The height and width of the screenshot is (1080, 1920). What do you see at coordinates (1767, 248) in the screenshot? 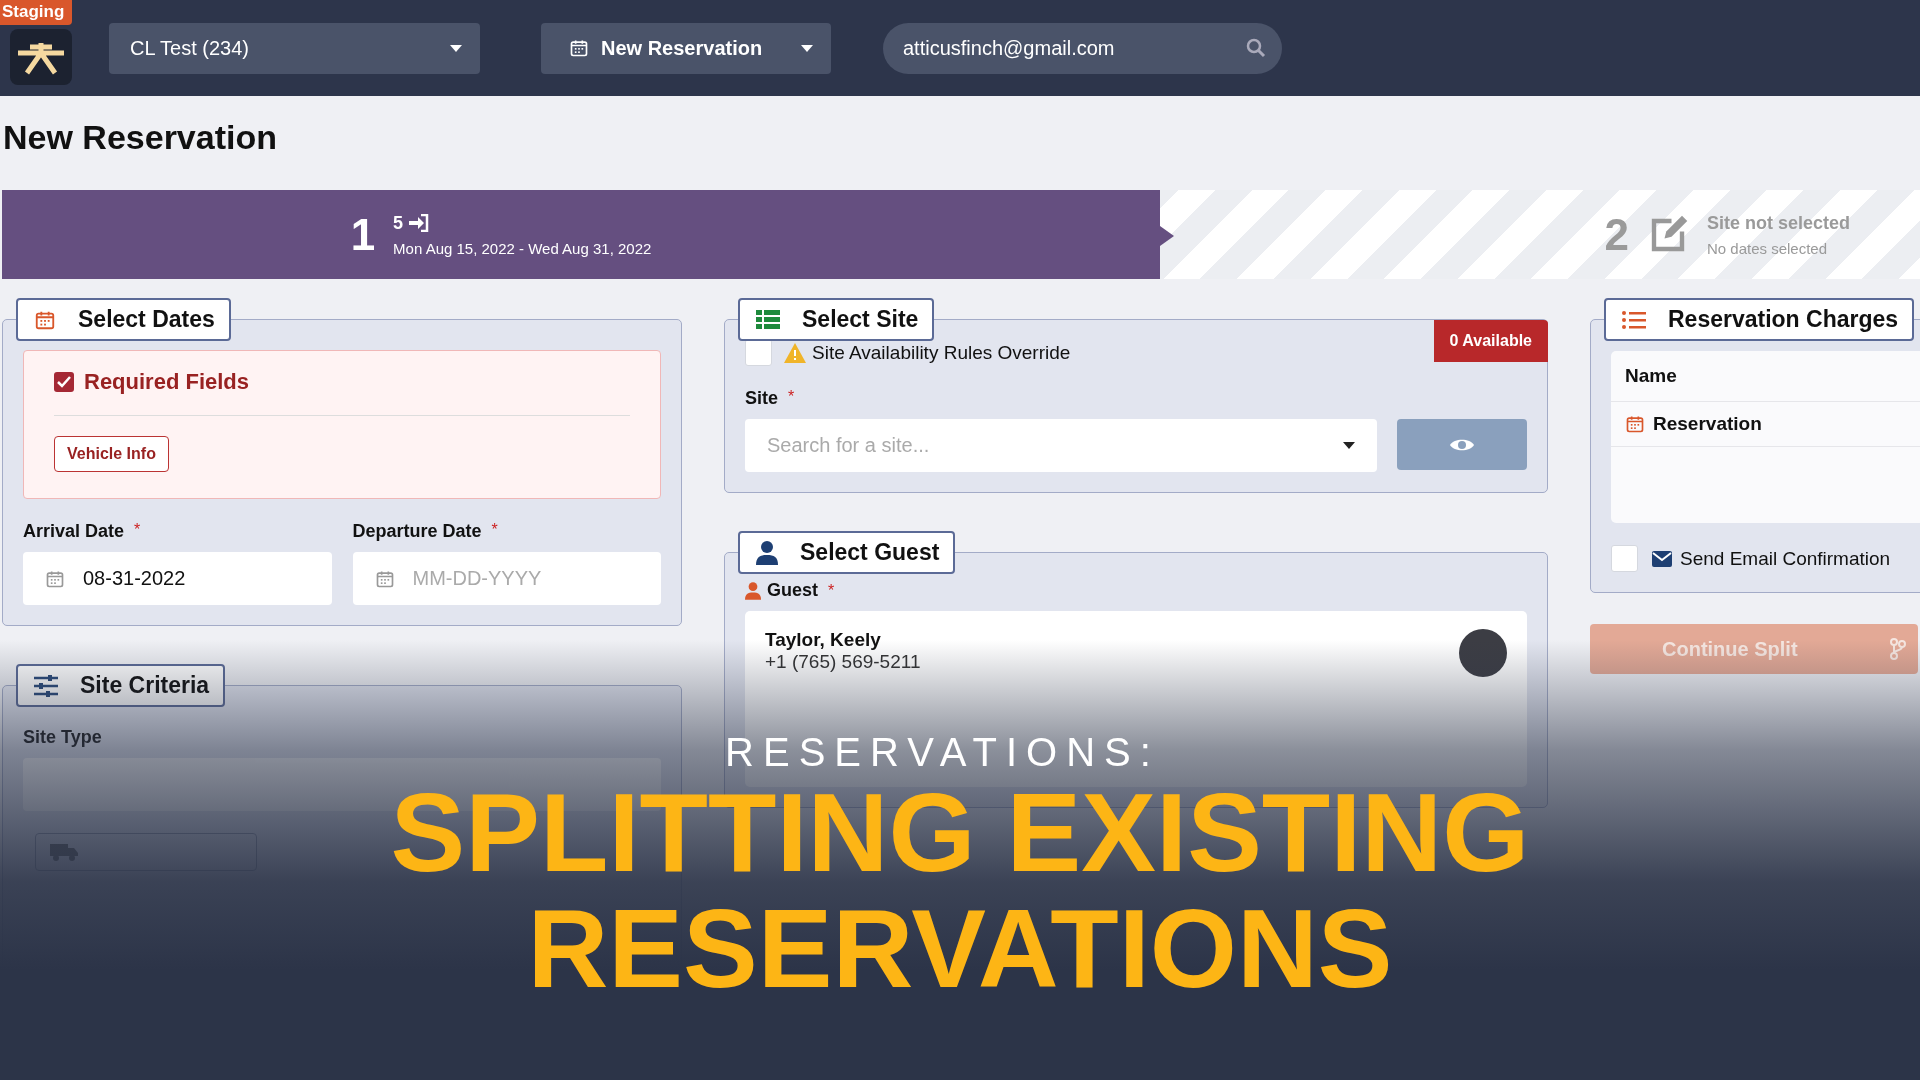
I see `step-dates: No dates selected` at bounding box center [1767, 248].